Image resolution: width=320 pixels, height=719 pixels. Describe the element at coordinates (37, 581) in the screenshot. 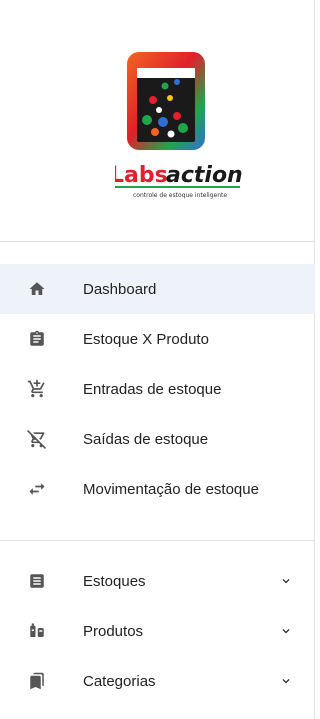

I see `document-icon` at that location.